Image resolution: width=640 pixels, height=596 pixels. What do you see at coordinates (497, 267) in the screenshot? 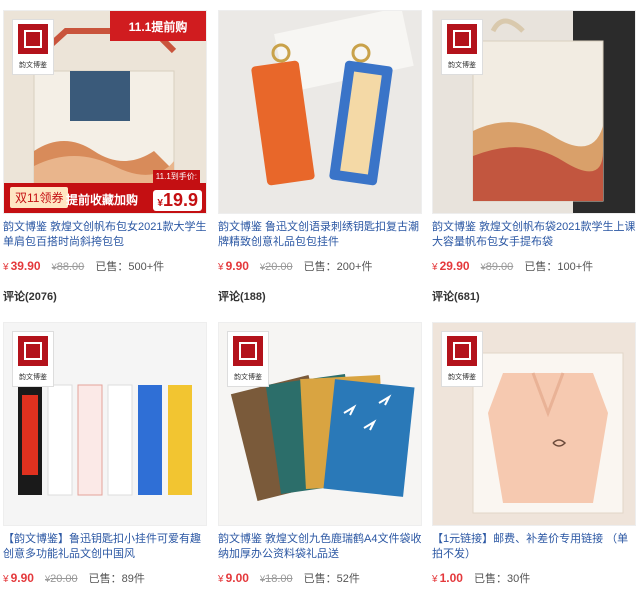
I see `original-price: ¥89.00` at bounding box center [497, 267].